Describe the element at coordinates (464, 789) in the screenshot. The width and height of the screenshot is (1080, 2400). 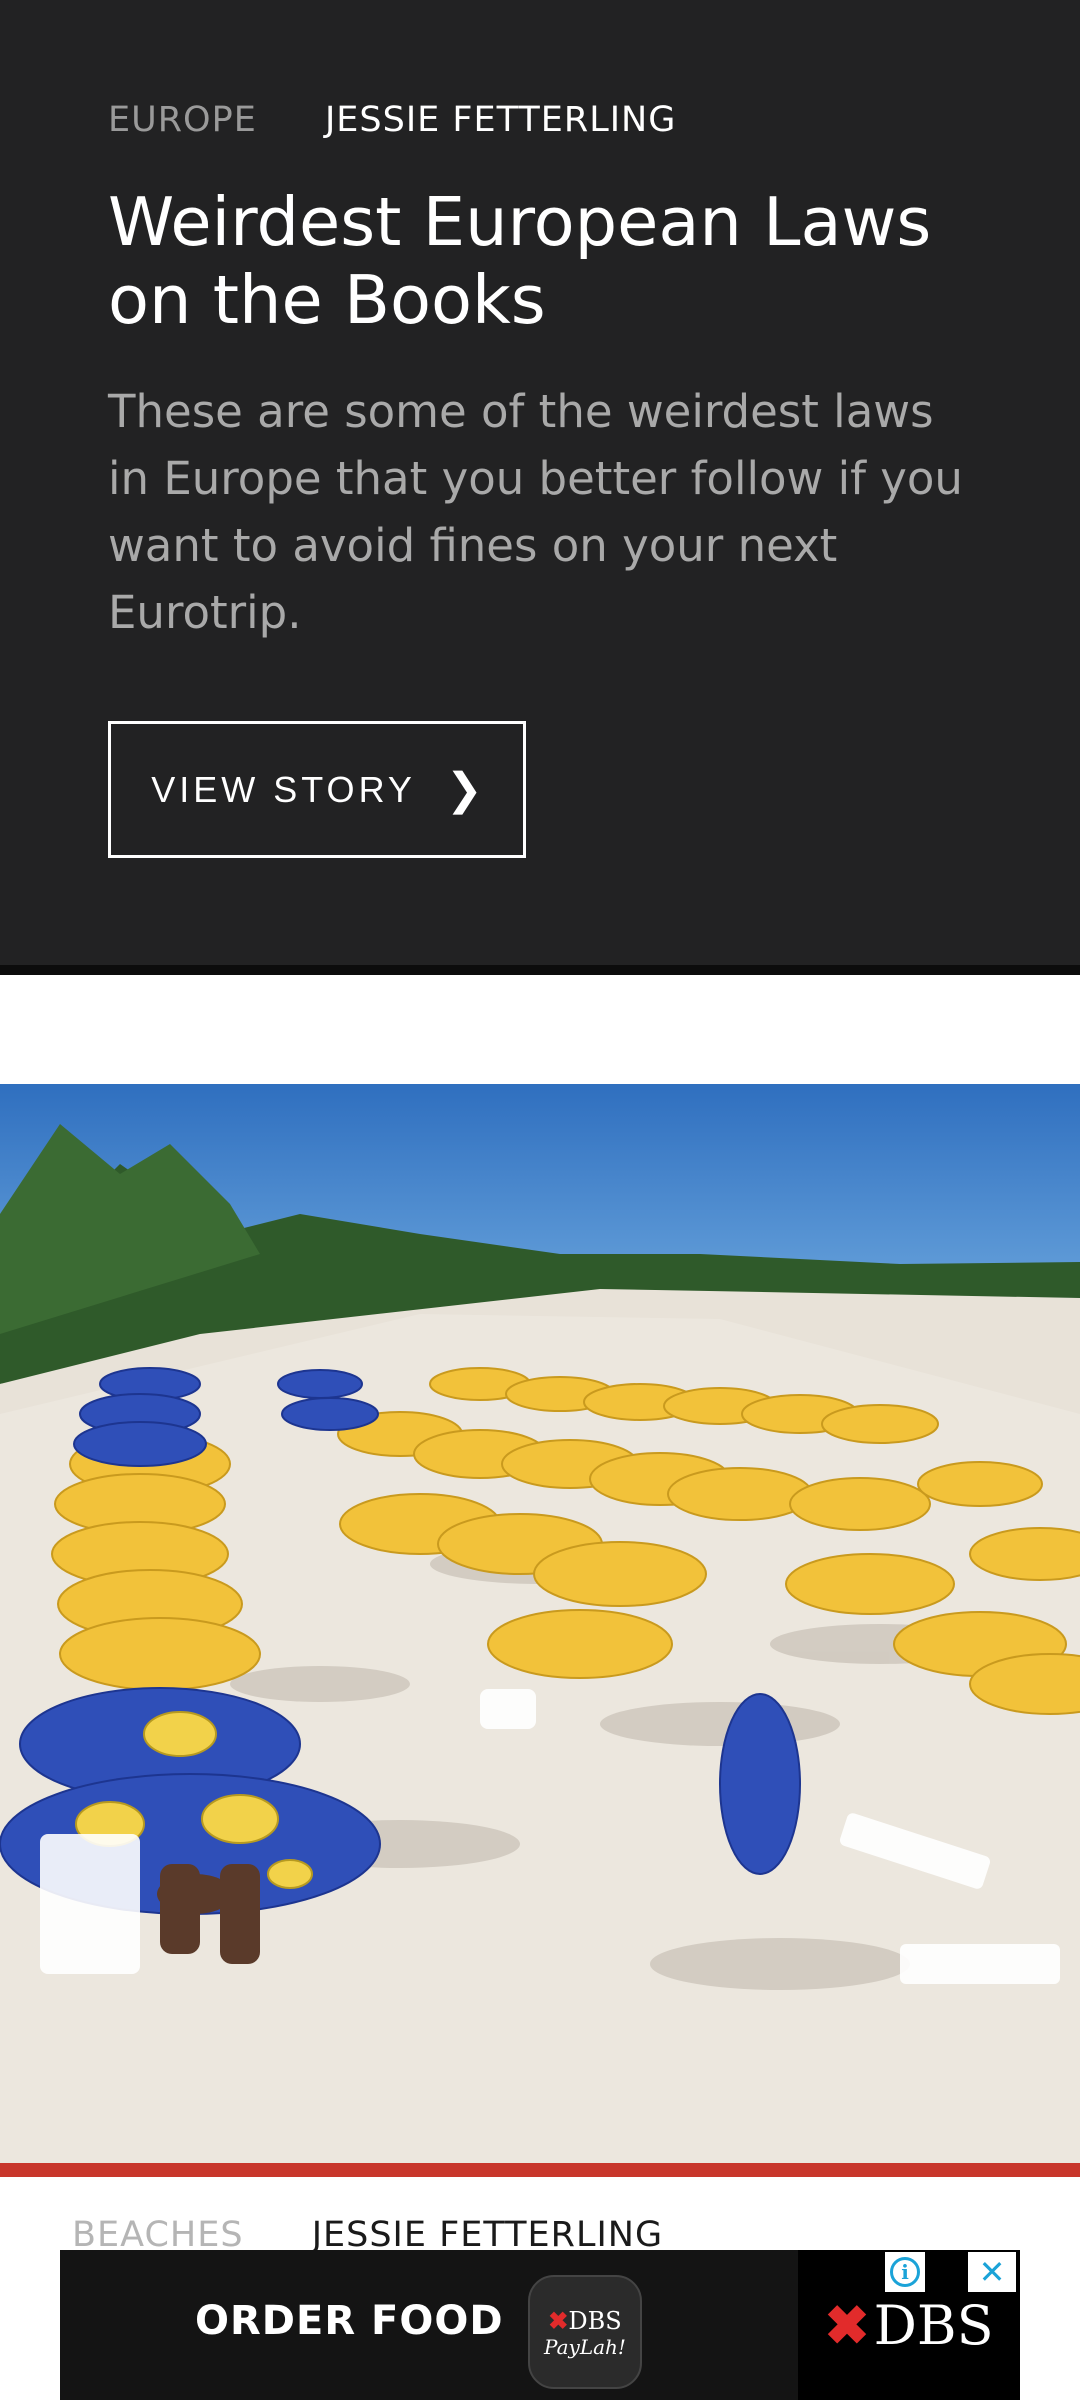
I see `chevron-right-icon: ❯` at that location.